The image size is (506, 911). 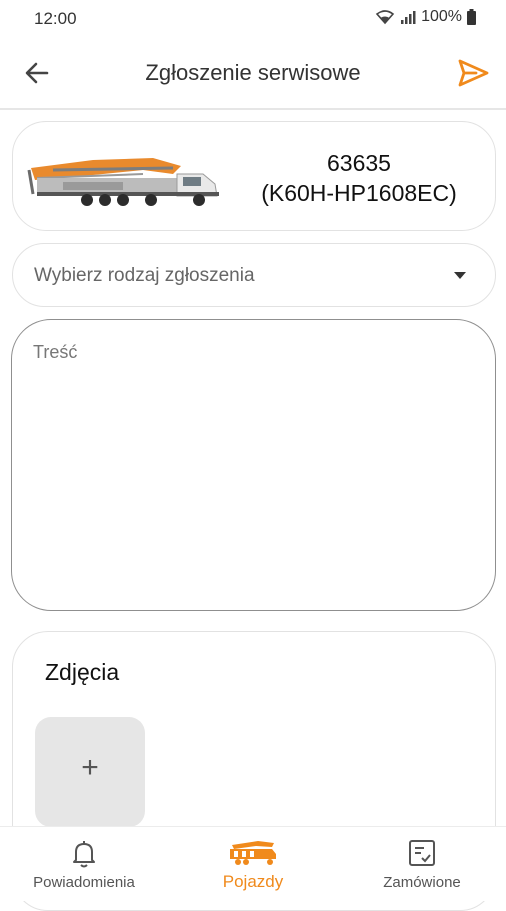 What do you see at coordinates (82, 672) in the screenshot?
I see `photos-title: Zdjęcia` at bounding box center [82, 672].